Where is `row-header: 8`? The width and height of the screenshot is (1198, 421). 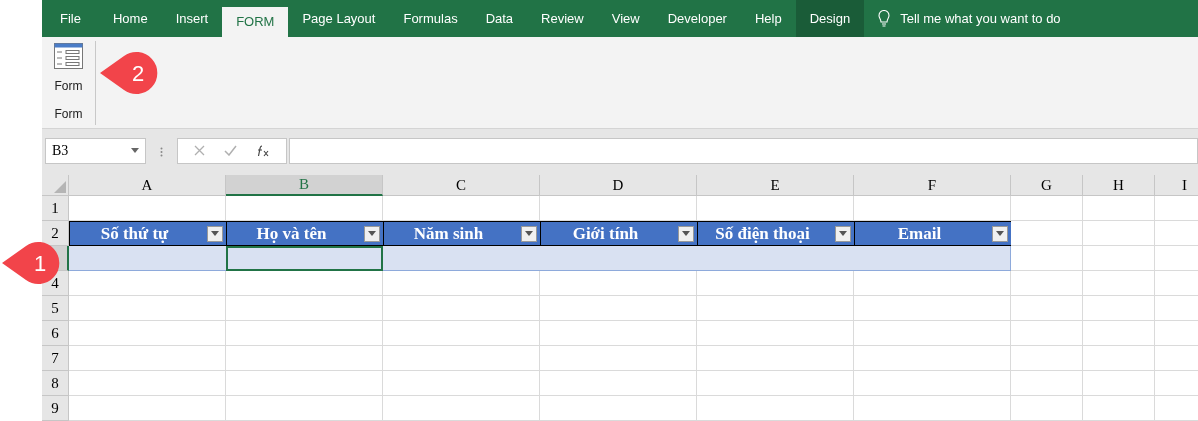 row-header: 8 is located at coordinates (55, 383).